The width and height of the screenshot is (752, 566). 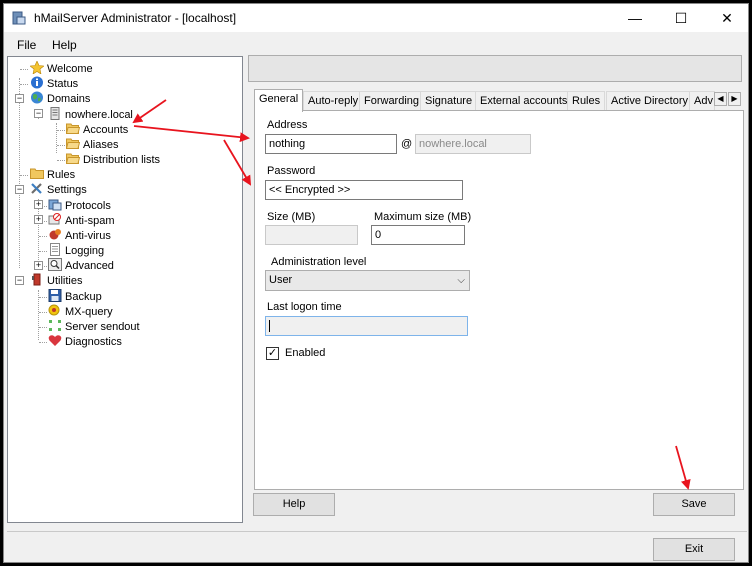 I want to click on tab-signature: Signature, so click(x=449, y=101).